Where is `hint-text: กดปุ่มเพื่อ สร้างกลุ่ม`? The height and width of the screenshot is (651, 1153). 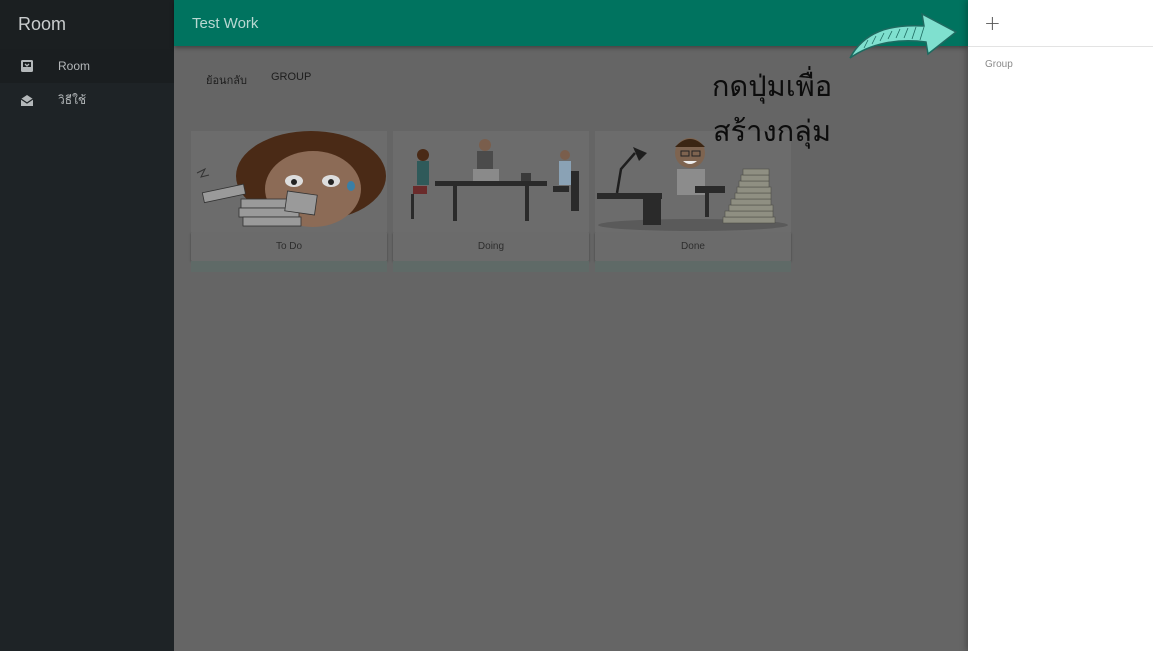
hint-text: กดปุ่มเพื่อ สร้างกลุ่ม is located at coordinates (772, 109).